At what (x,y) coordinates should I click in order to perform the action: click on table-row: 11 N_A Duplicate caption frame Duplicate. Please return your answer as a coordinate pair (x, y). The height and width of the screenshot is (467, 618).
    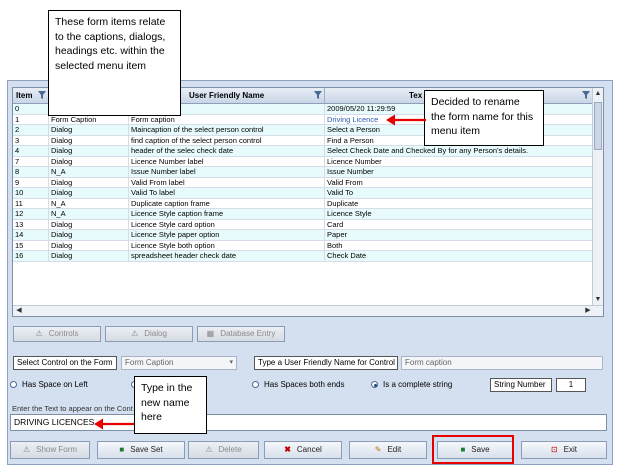
    Looking at the image, I should click on (303, 203).